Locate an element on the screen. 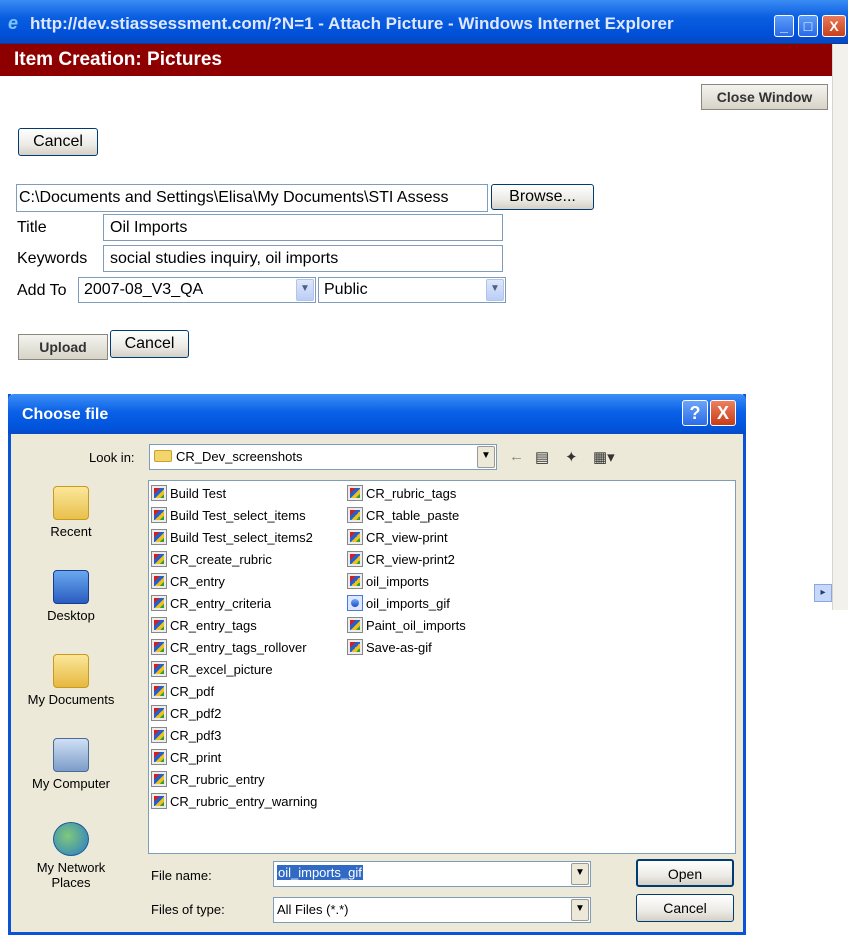  my-computer-icon is located at coordinates (71, 755).